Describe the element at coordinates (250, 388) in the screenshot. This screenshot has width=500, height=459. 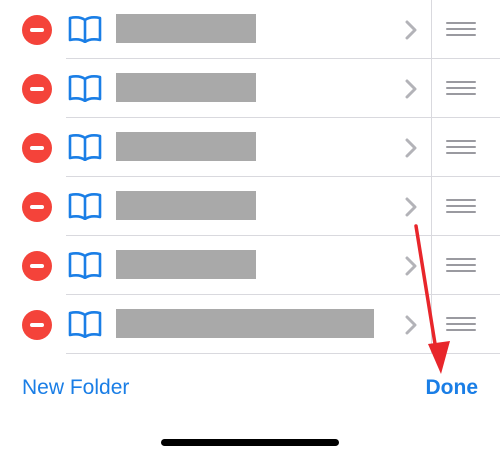
I see `bottom-toolbar: New Folder Done` at that location.